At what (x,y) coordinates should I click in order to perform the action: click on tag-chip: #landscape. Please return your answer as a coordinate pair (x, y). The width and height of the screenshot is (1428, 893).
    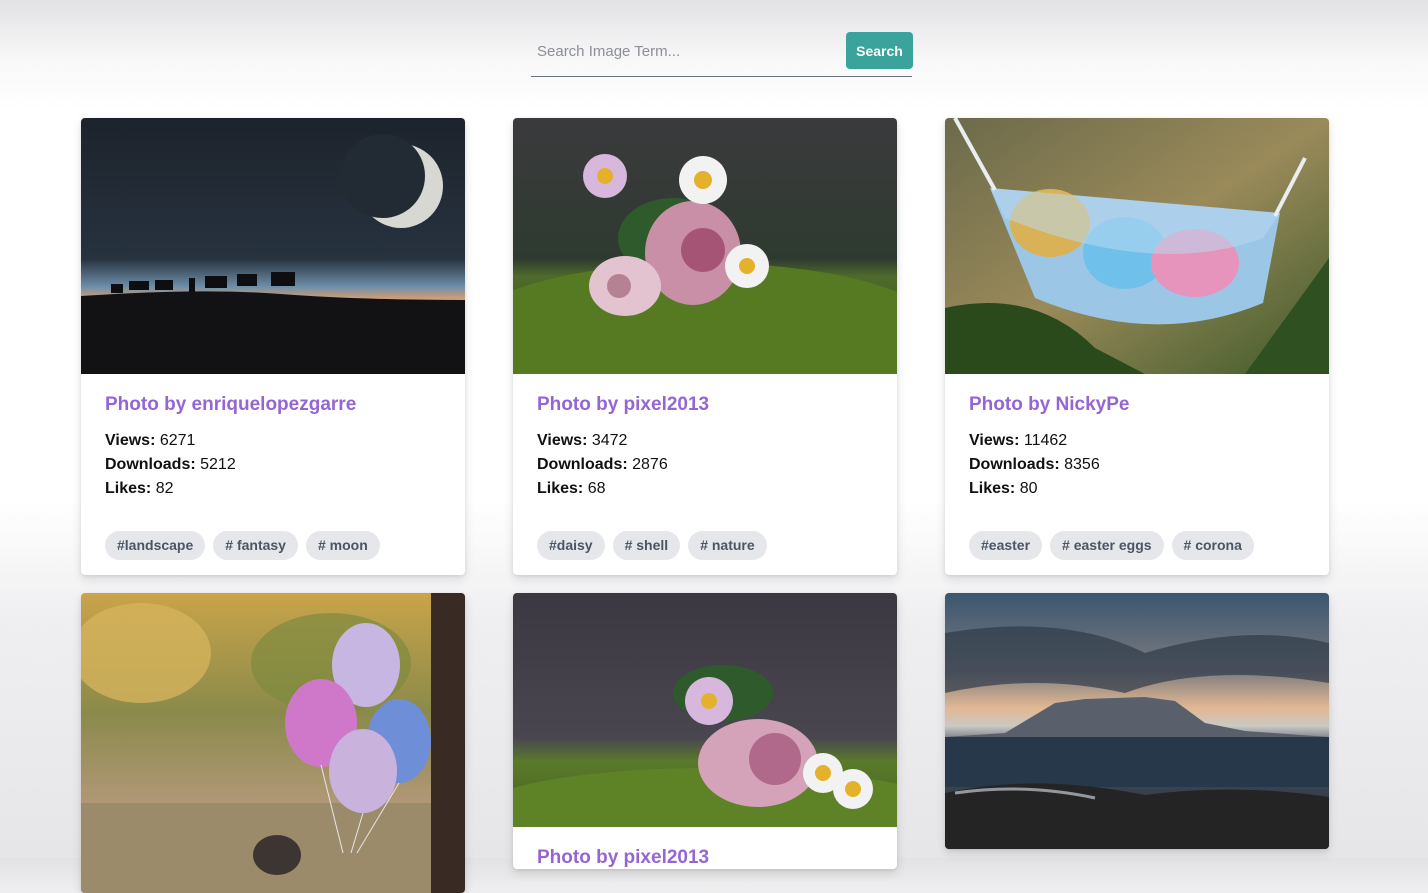
    Looking at the image, I should click on (155, 545).